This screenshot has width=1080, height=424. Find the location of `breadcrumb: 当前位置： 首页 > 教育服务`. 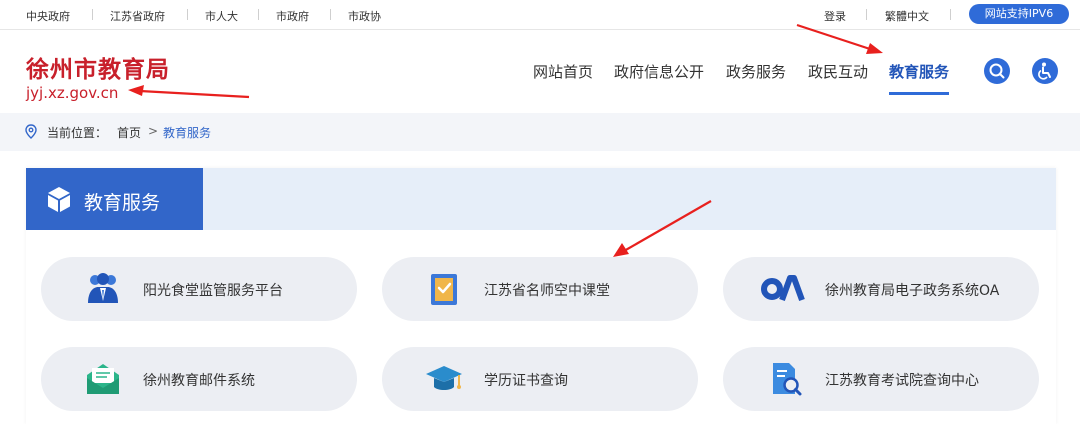

breadcrumb: 当前位置： 首页 > 教育服务 is located at coordinates (540, 132).